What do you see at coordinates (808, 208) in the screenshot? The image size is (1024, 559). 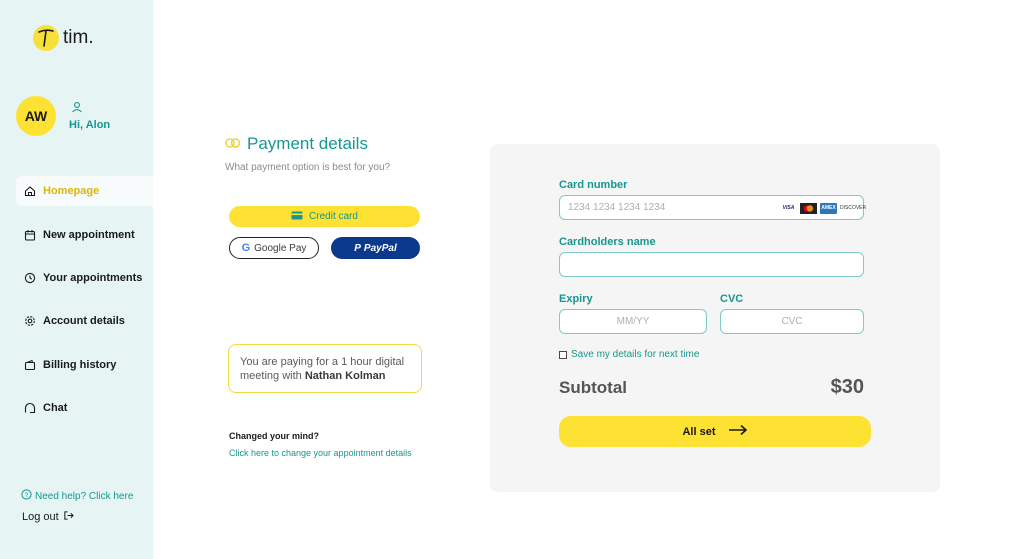 I see `mastercard-icon` at bounding box center [808, 208].